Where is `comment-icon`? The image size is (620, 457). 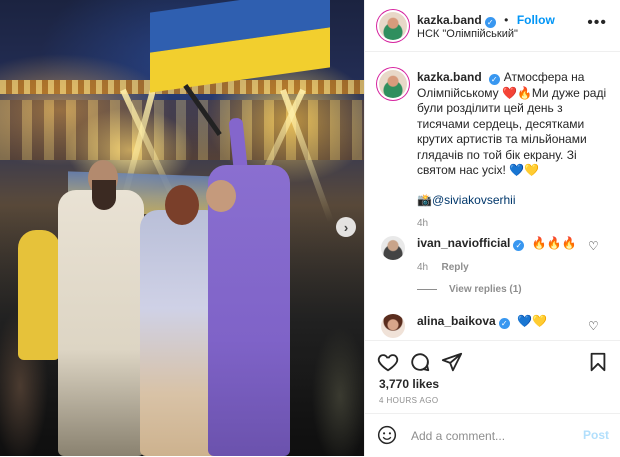 comment-icon is located at coordinates (420, 362).